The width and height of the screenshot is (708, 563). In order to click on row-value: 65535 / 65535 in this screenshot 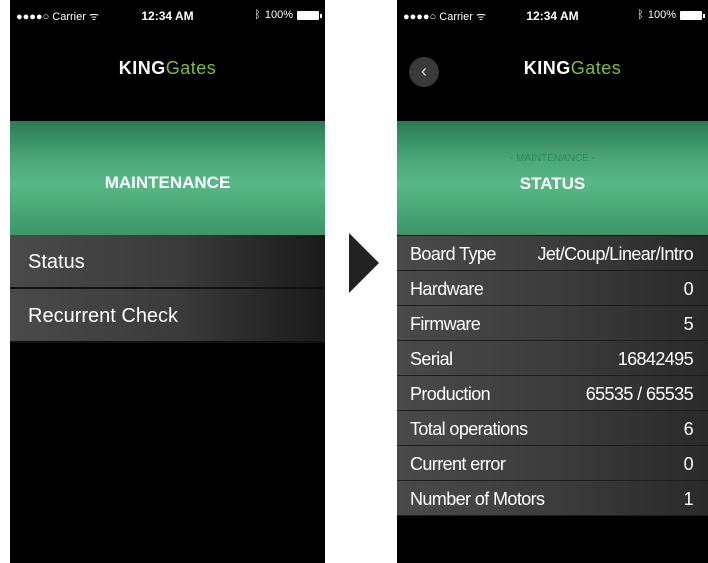, I will do `click(639, 394)`.